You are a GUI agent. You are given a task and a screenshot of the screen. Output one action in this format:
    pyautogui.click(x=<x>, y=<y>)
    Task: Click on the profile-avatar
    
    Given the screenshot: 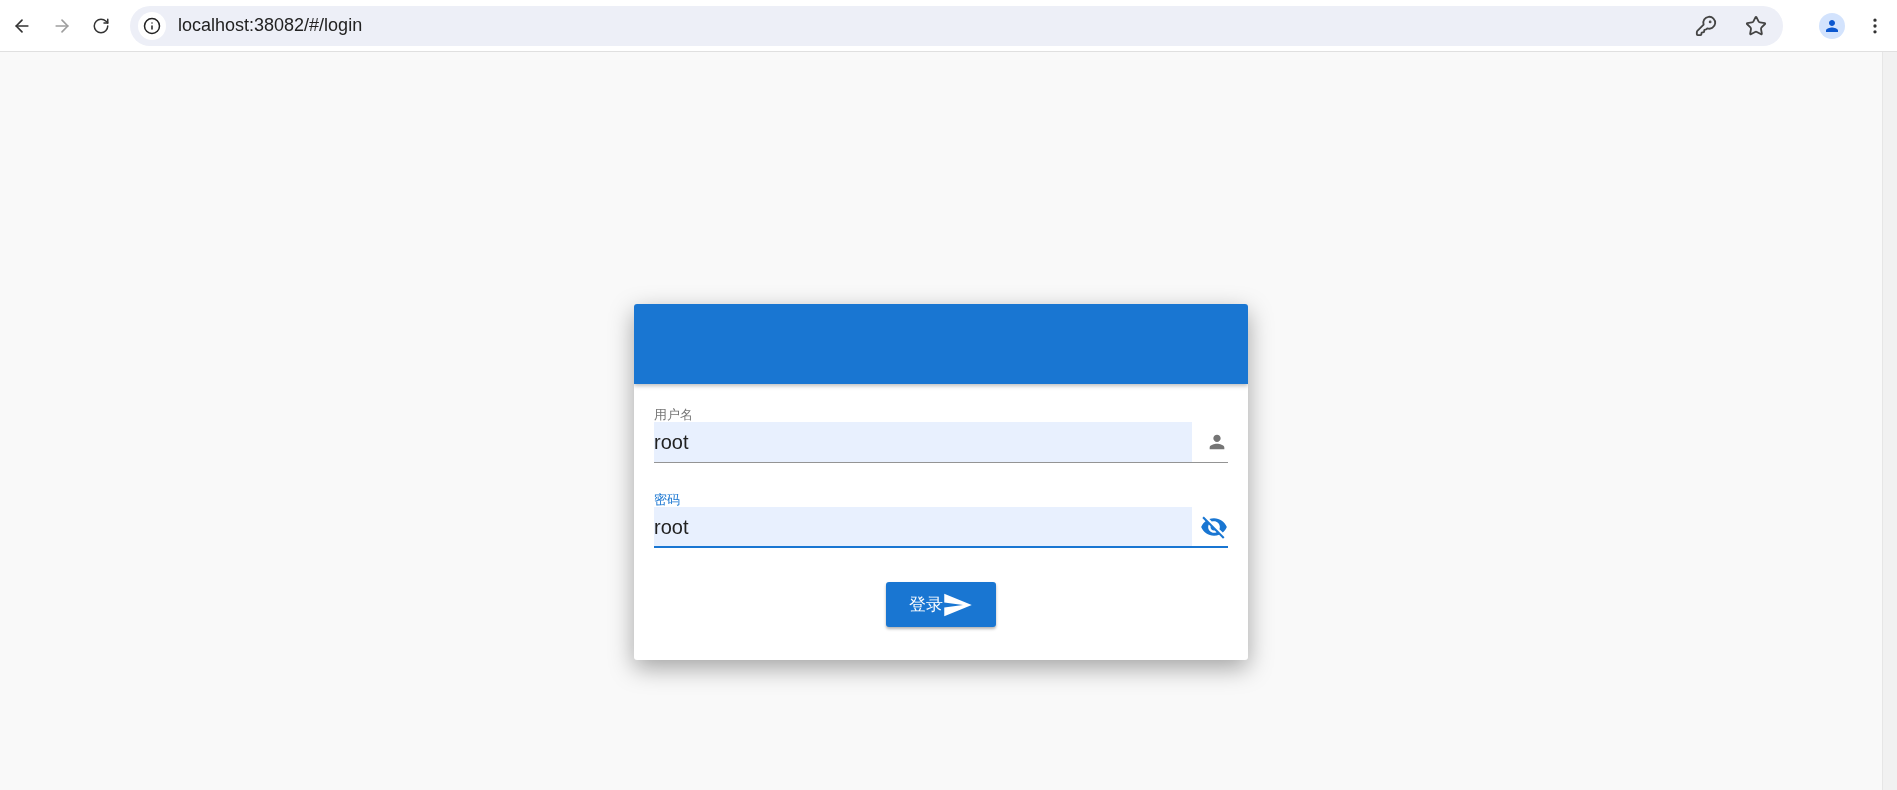 What is the action you would take?
    pyautogui.click(x=1832, y=25)
    